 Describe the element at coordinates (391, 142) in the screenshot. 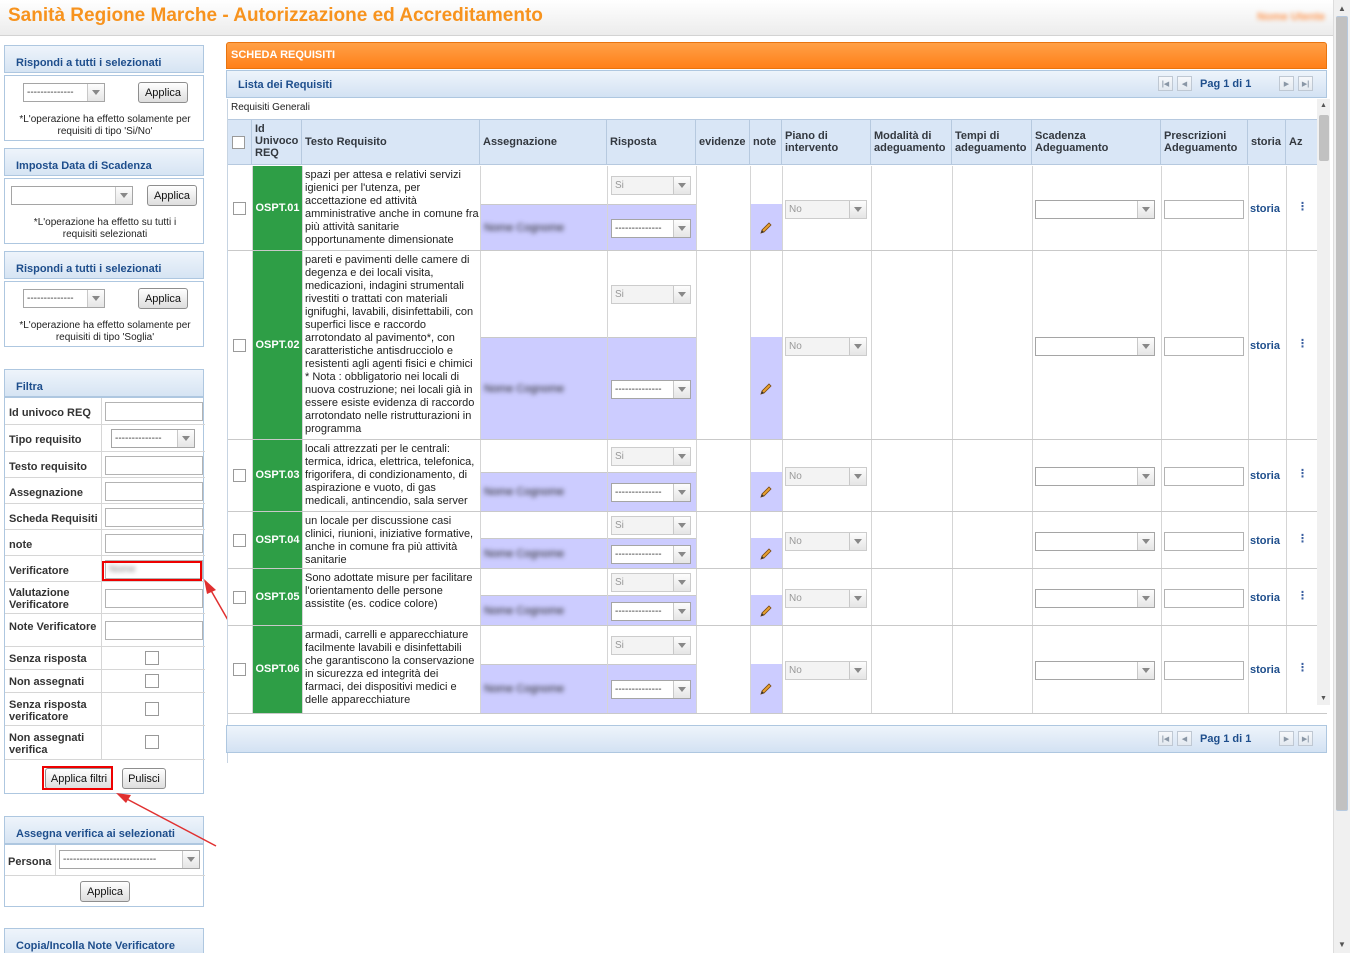

I see `col-testo: Testo Requisito` at that location.